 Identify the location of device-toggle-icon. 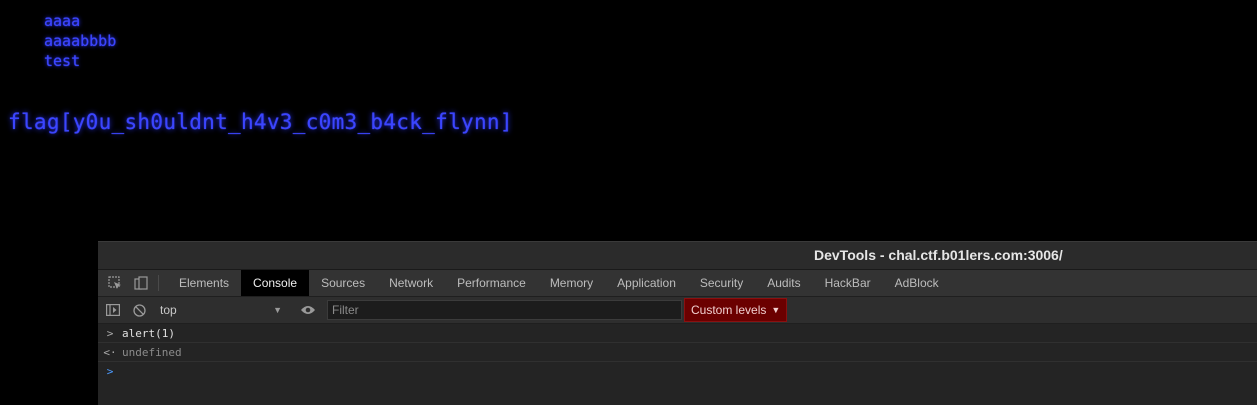
(141, 283).